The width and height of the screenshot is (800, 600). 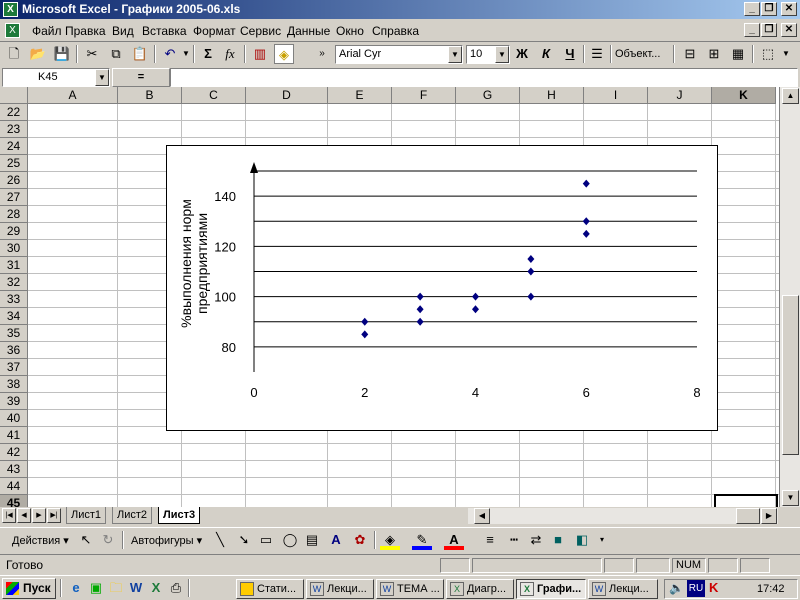 I want to click on sheet-tab-2: Лист2, so click(x=132, y=515).